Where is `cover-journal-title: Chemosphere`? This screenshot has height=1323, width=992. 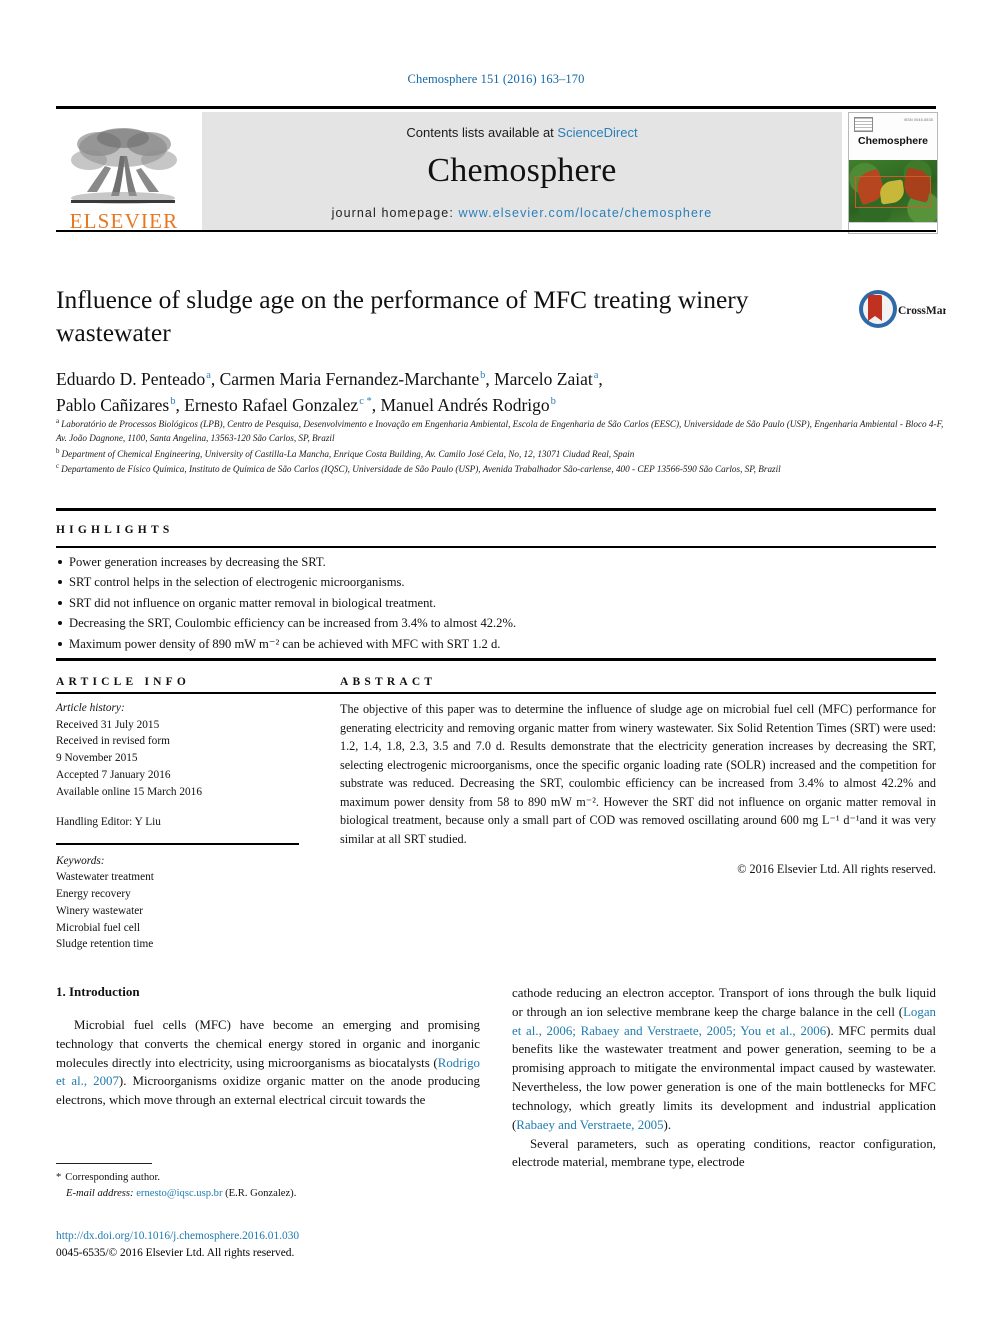
cover-journal-title: Chemosphere is located at coordinates (893, 141).